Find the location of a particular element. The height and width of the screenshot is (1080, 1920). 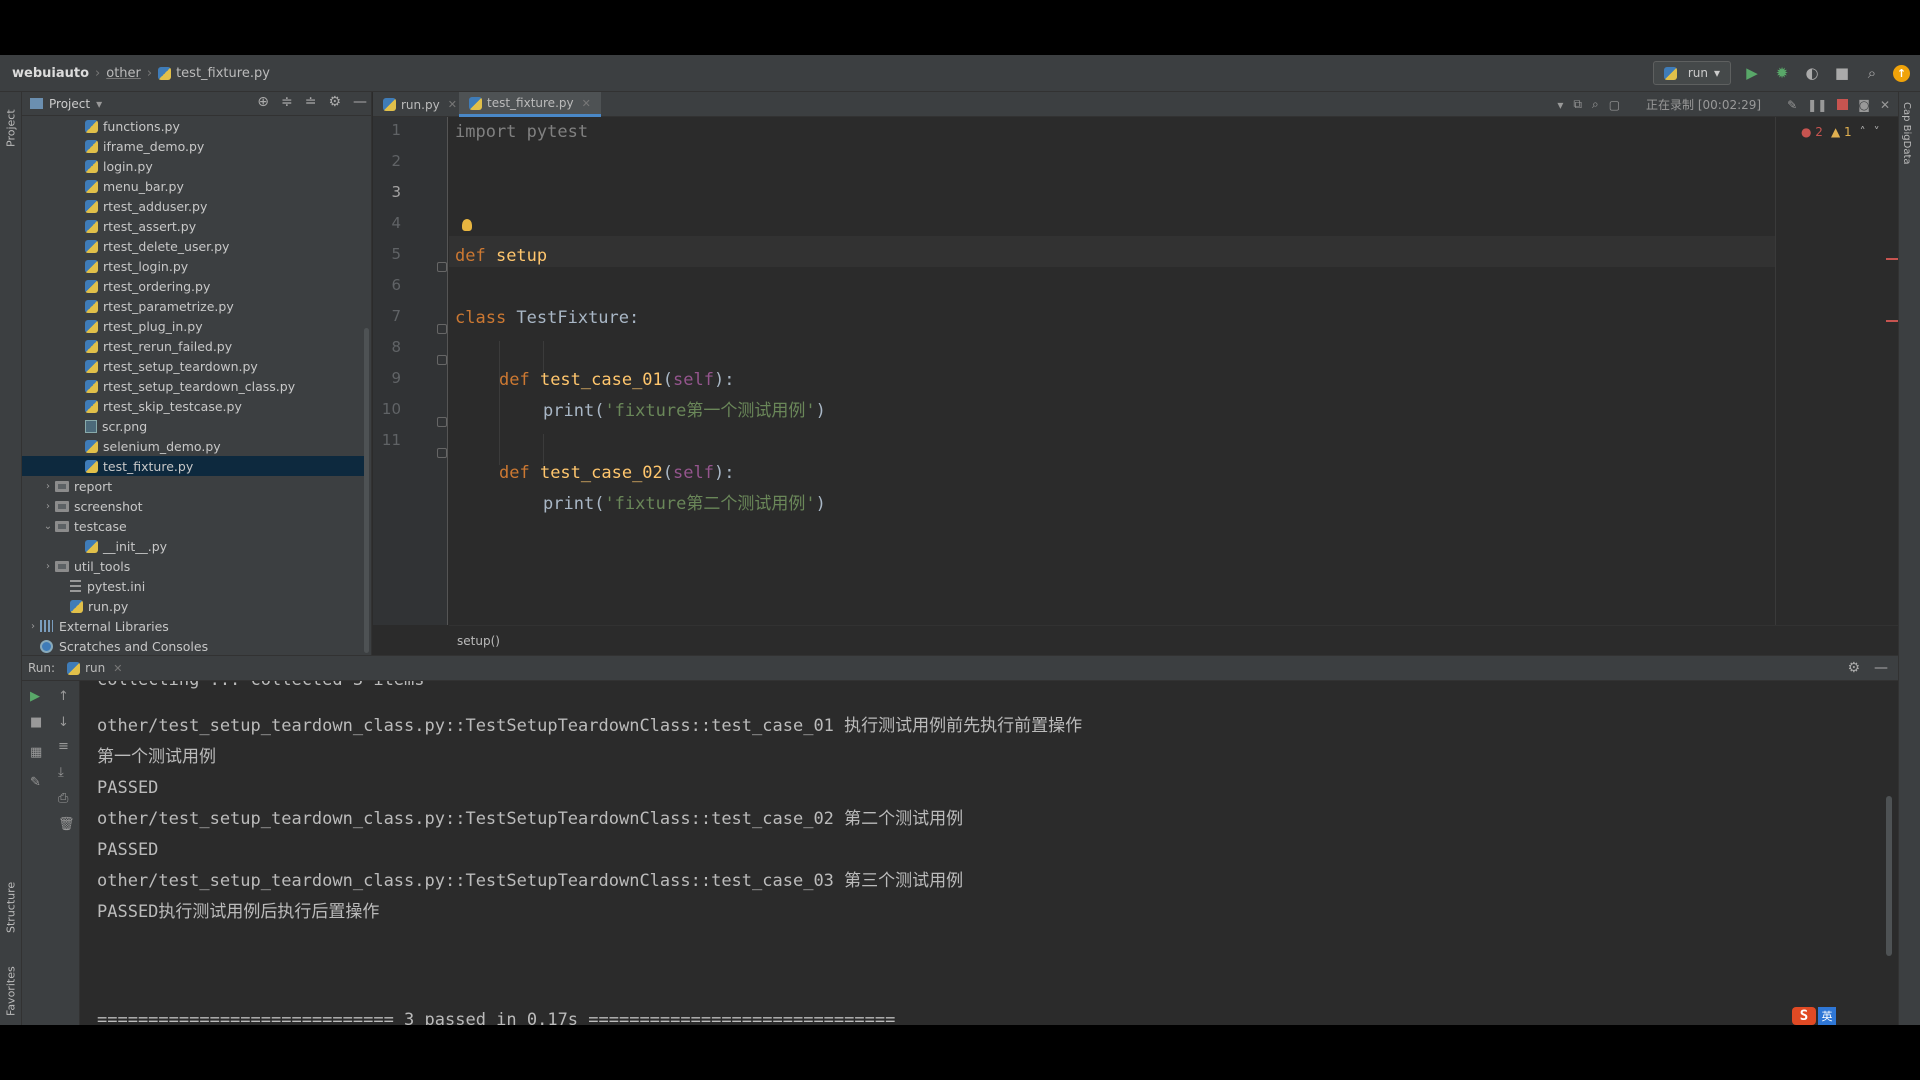

console-line: PASSED is located at coordinates (128, 850).